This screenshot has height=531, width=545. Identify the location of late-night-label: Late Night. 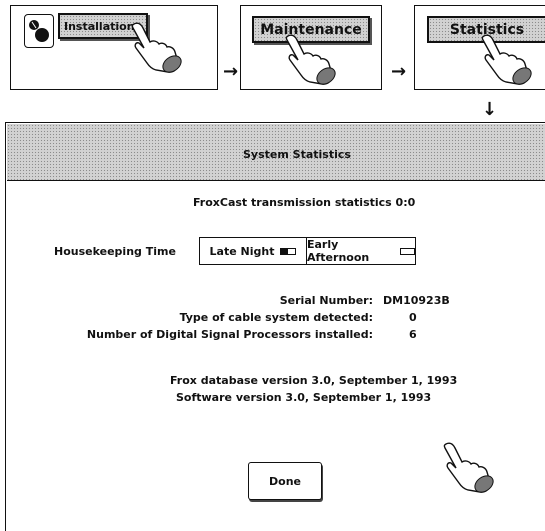
(242, 251).